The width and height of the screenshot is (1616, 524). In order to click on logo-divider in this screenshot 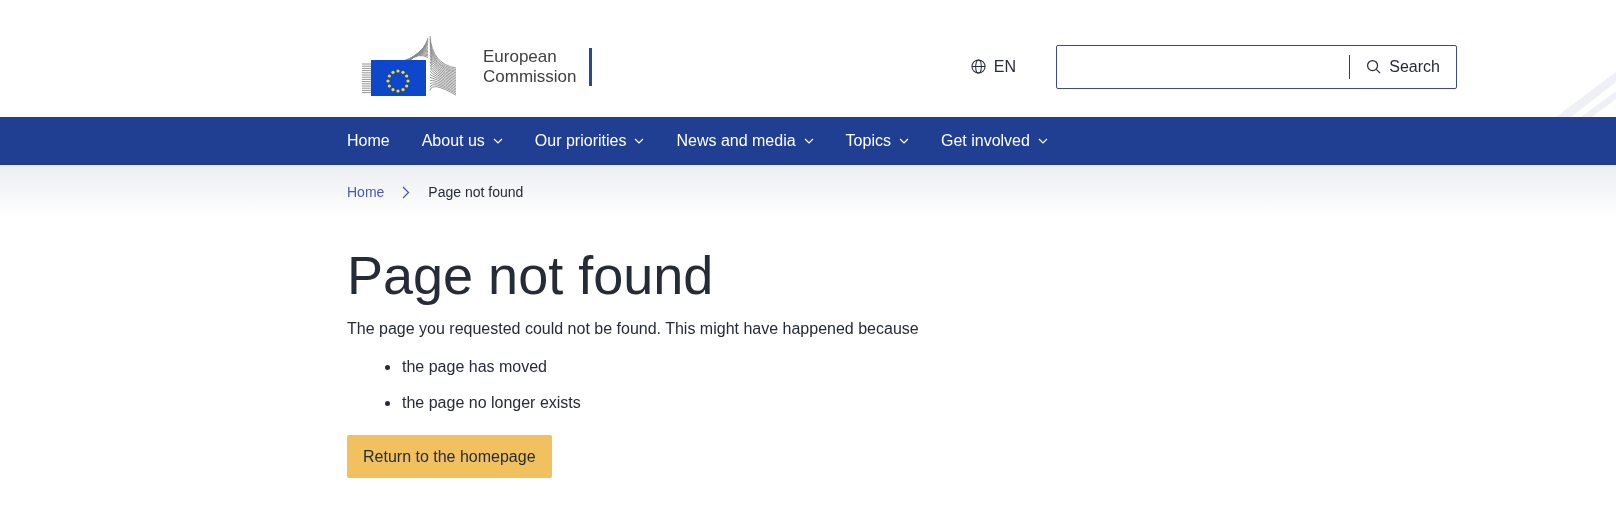, I will do `click(590, 66)`.